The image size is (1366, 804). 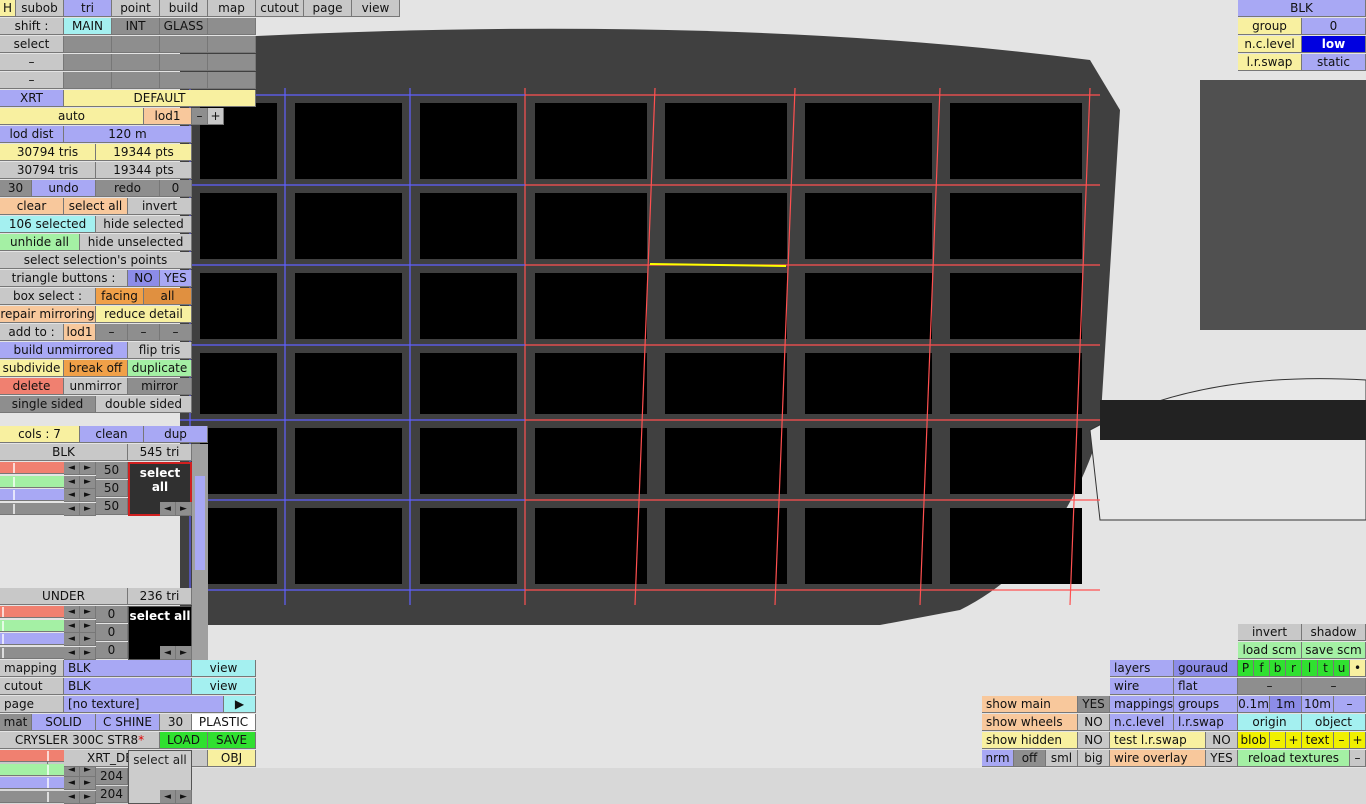 What do you see at coordinates (232, 8) in the screenshot?
I see `menu-tab-map: map` at bounding box center [232, 8].